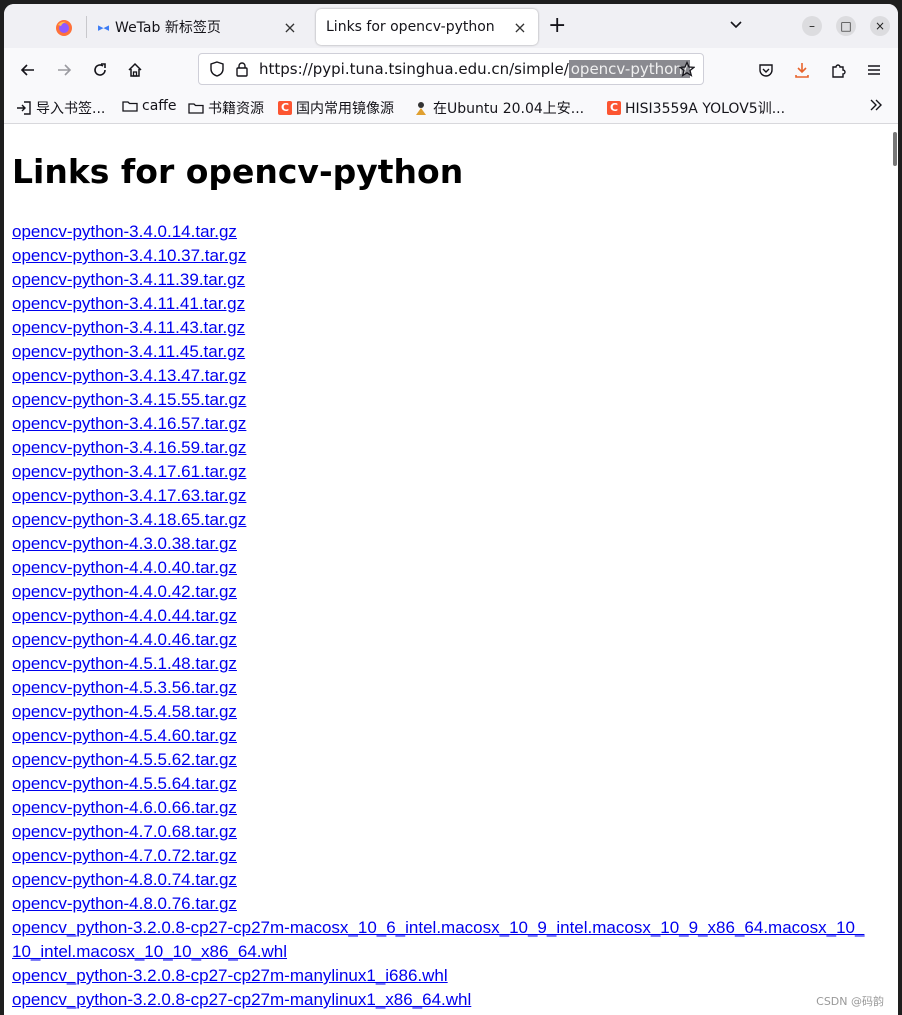 The height and width of the screenshot is (1015, 902). Describe the element at coordinates (895, 149) in the screenshot. I see `scrollbar-thumb` at that location.